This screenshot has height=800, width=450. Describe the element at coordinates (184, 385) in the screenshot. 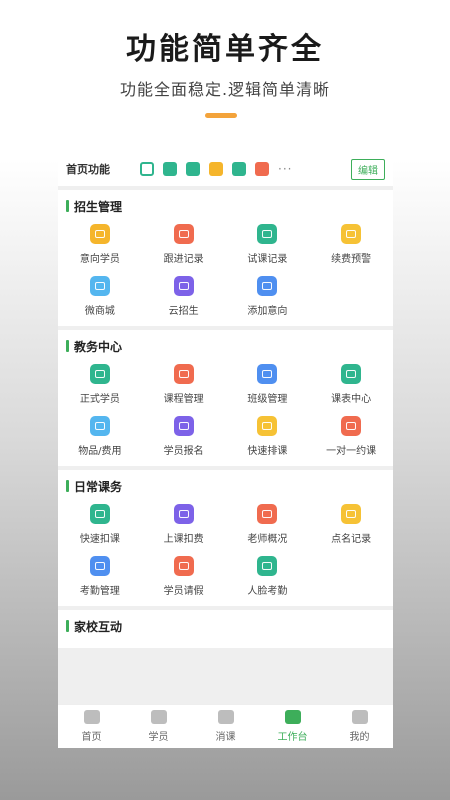

I see `function-item: 课程管理` at that location.